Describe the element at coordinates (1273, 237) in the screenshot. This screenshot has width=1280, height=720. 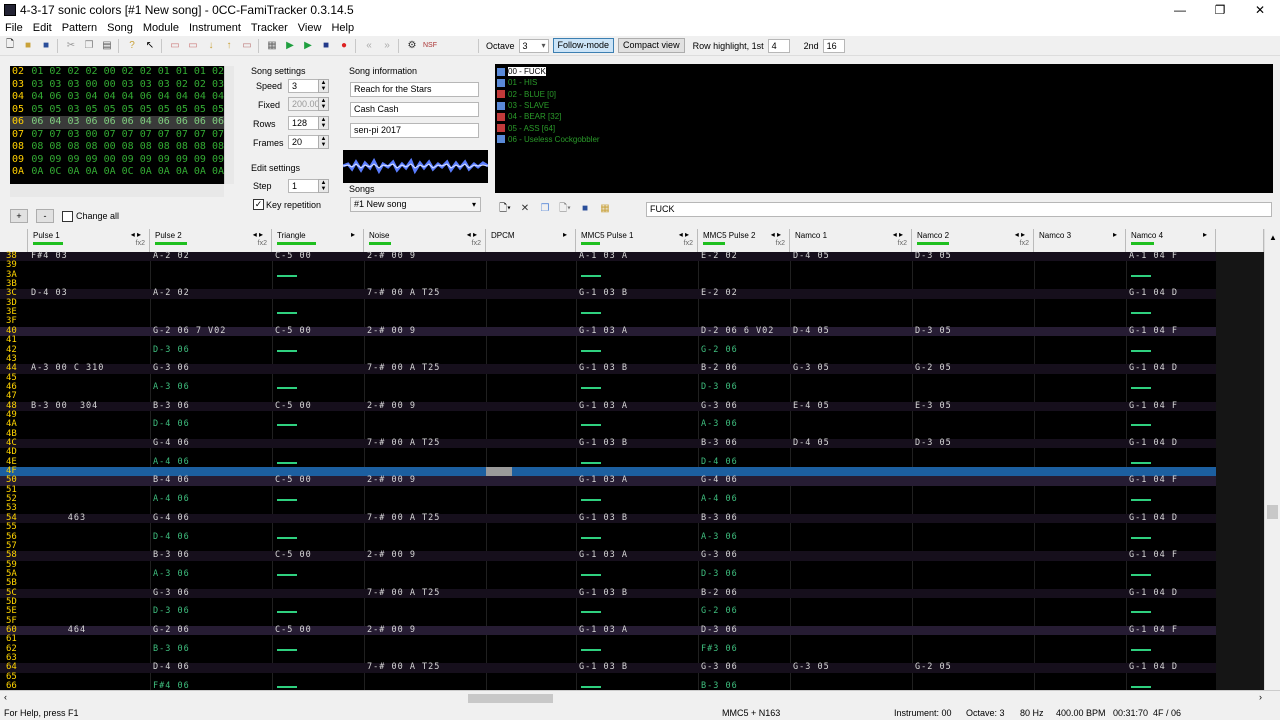
I see `scroll-up-icon: ▲` at that location.